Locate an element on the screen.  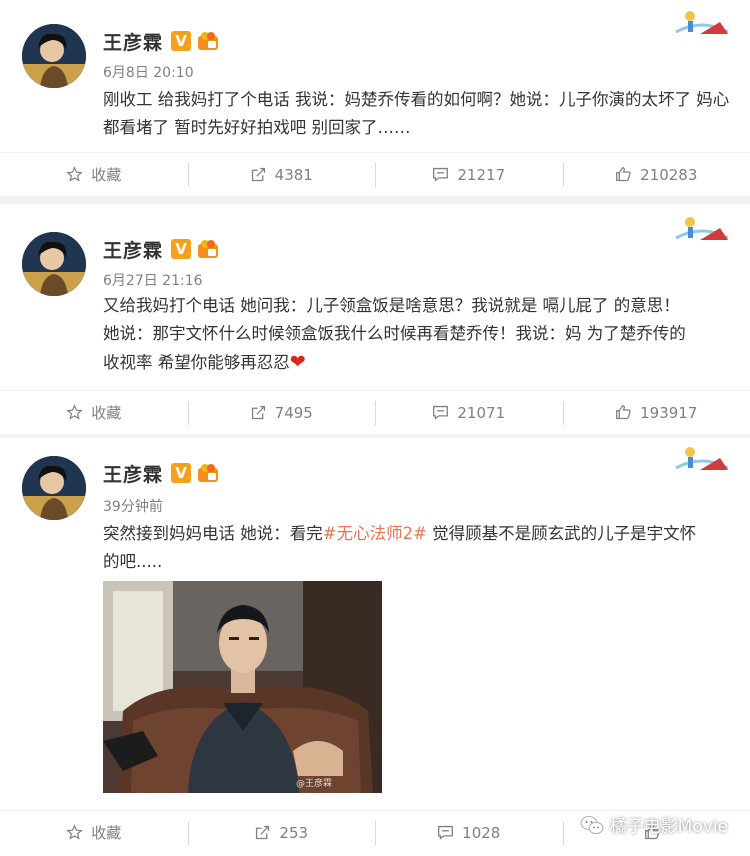
heart-emoji-icon: ❤ is located at coordinates (297, 362).